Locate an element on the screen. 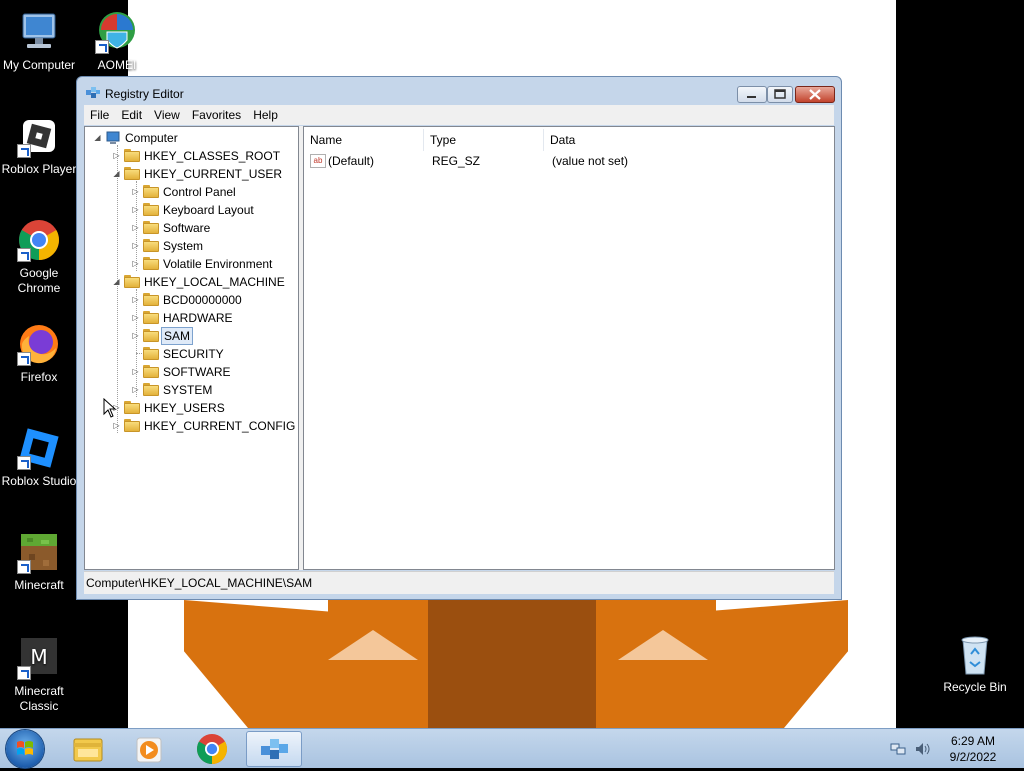 Image resolution: width=1024 pixels, height=771 pixels. tree-node: ▷ HKEY_CLASSES_ROOT is located at coordinates (201, 156).